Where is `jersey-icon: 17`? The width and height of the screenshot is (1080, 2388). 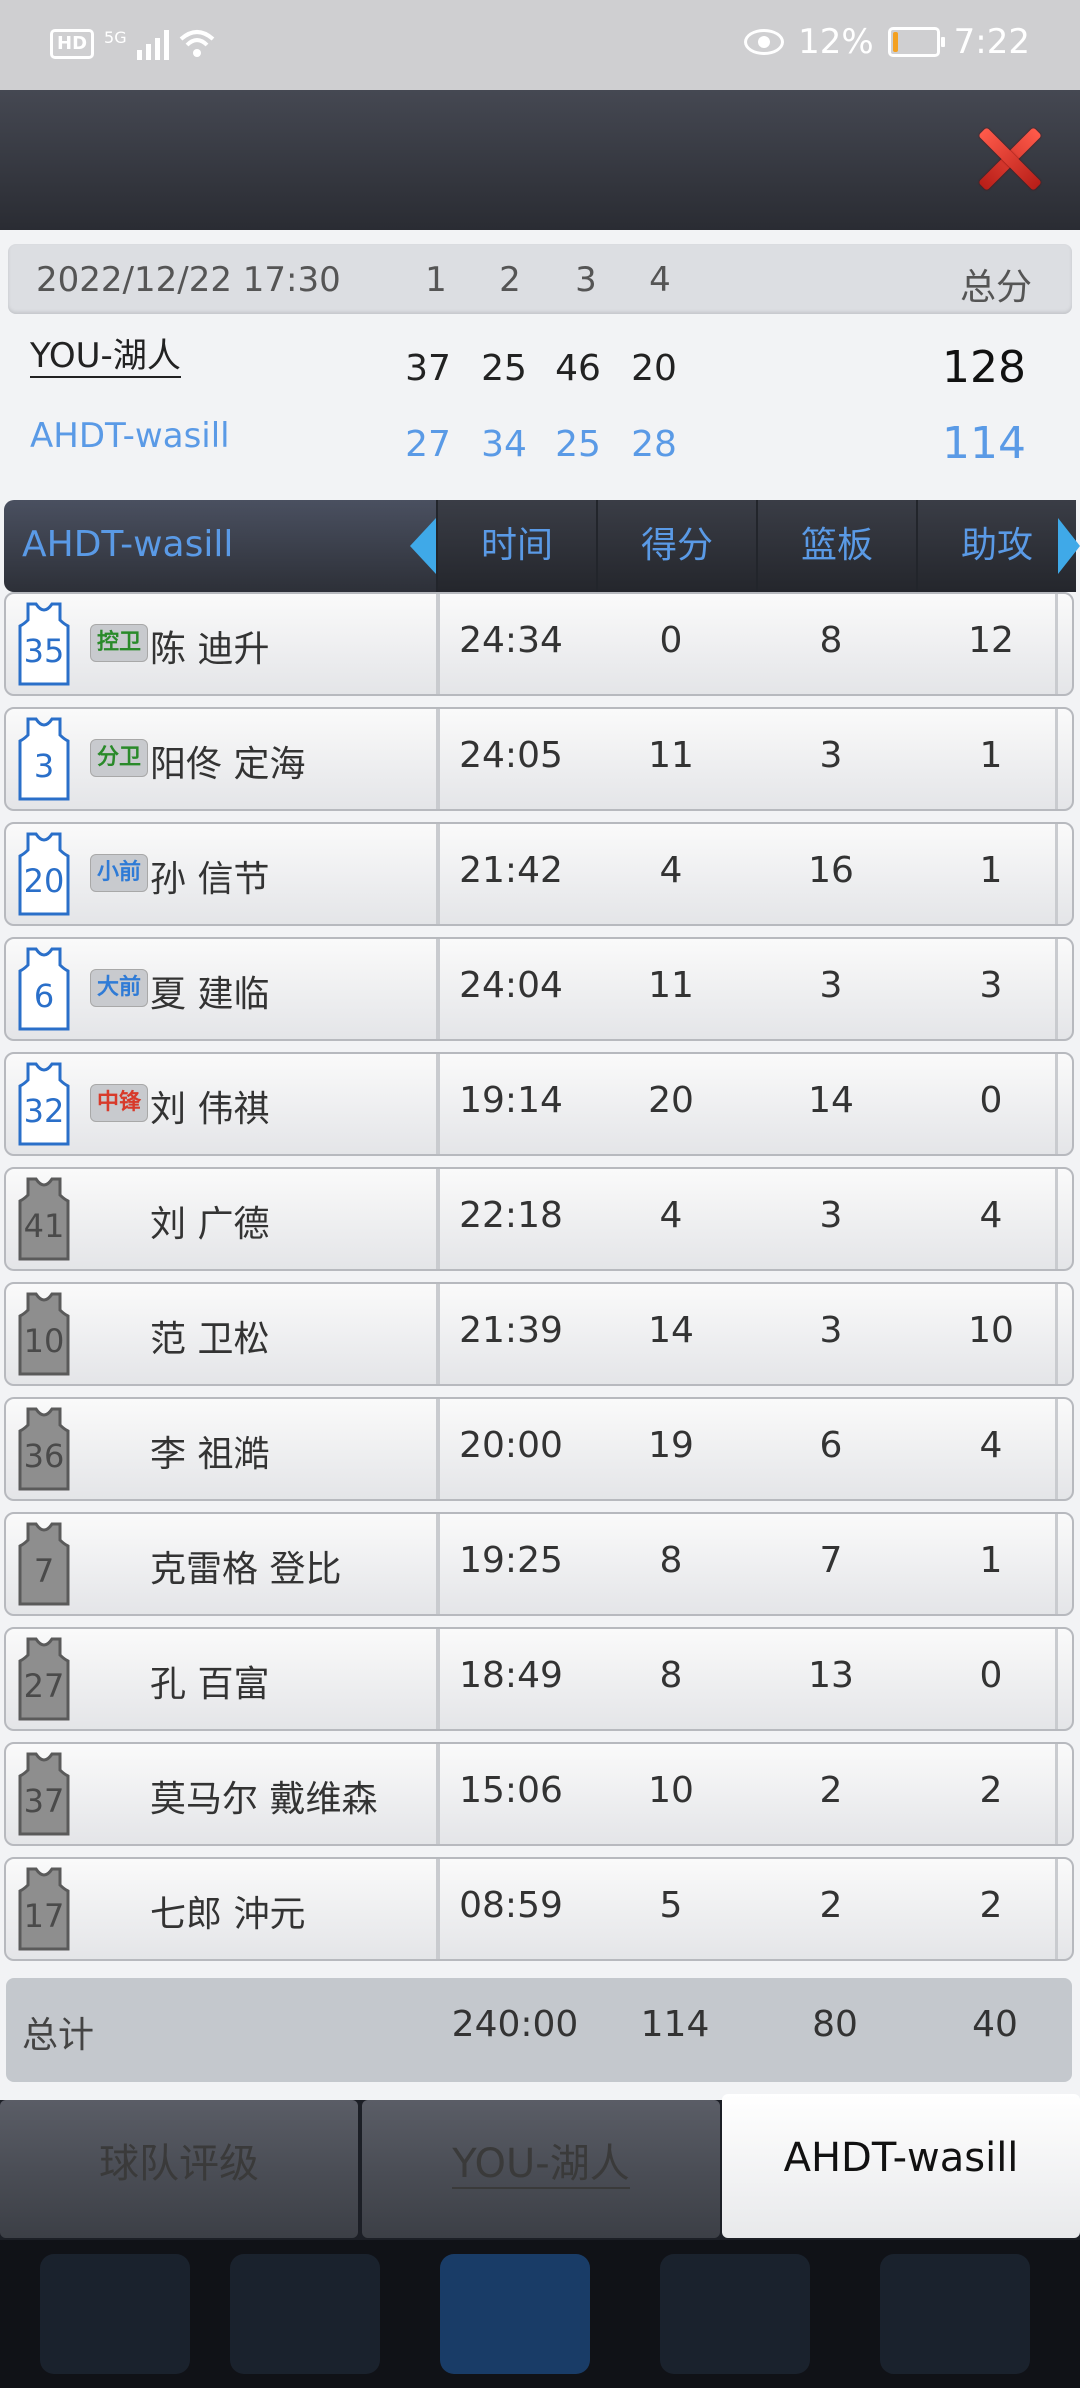 jersey-icon: 17 is located at coordinates (44, 1909).